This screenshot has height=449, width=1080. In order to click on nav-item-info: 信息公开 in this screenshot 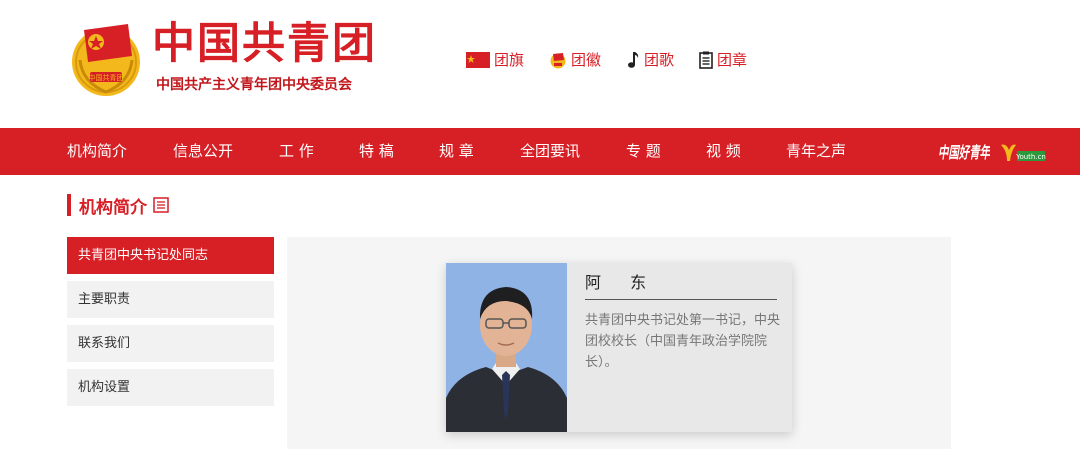, I will do `click(203, 151)`.